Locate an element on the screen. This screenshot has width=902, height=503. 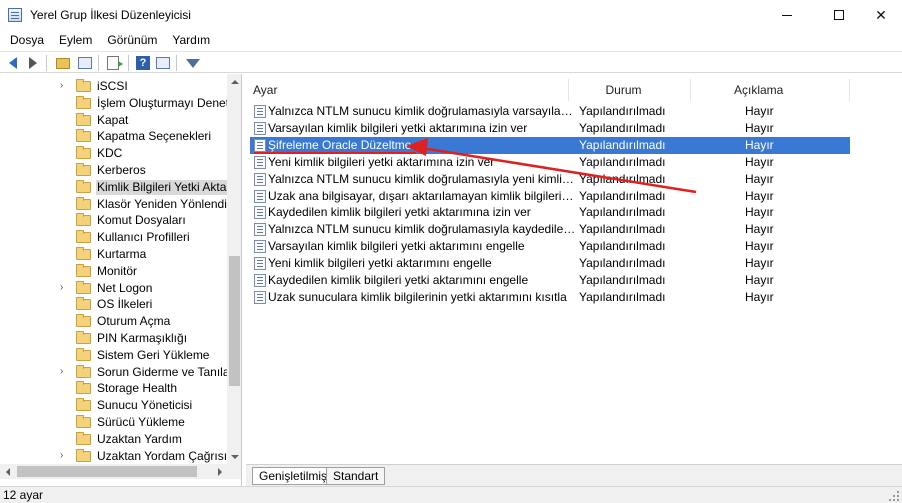
tree-item: Kapat is located at coordinates (113, 120).